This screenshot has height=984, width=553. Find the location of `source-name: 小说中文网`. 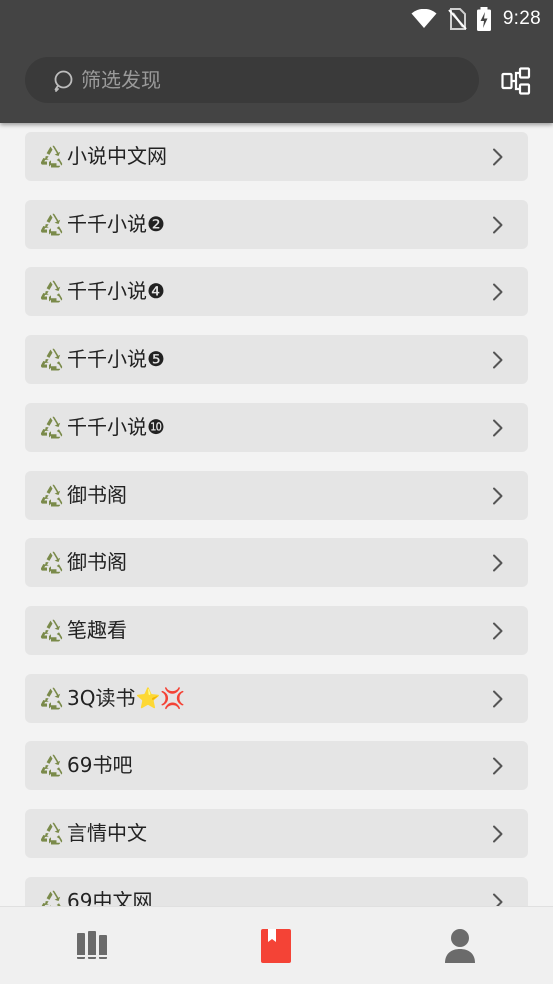

source-name: 小说中文网 is located at coordinates (117, 156).